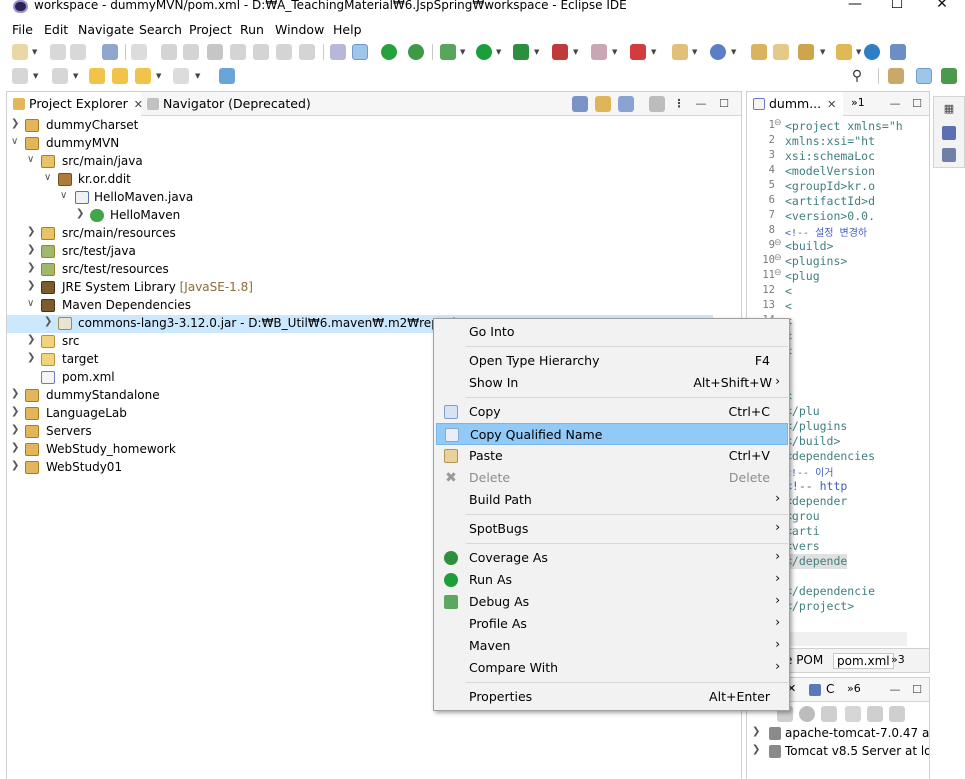 The width and height of the screenshot is (965, 779). Describe the element at coordinates (924, 76) in the screenshot. I see `java-perspective-icon` at that location.